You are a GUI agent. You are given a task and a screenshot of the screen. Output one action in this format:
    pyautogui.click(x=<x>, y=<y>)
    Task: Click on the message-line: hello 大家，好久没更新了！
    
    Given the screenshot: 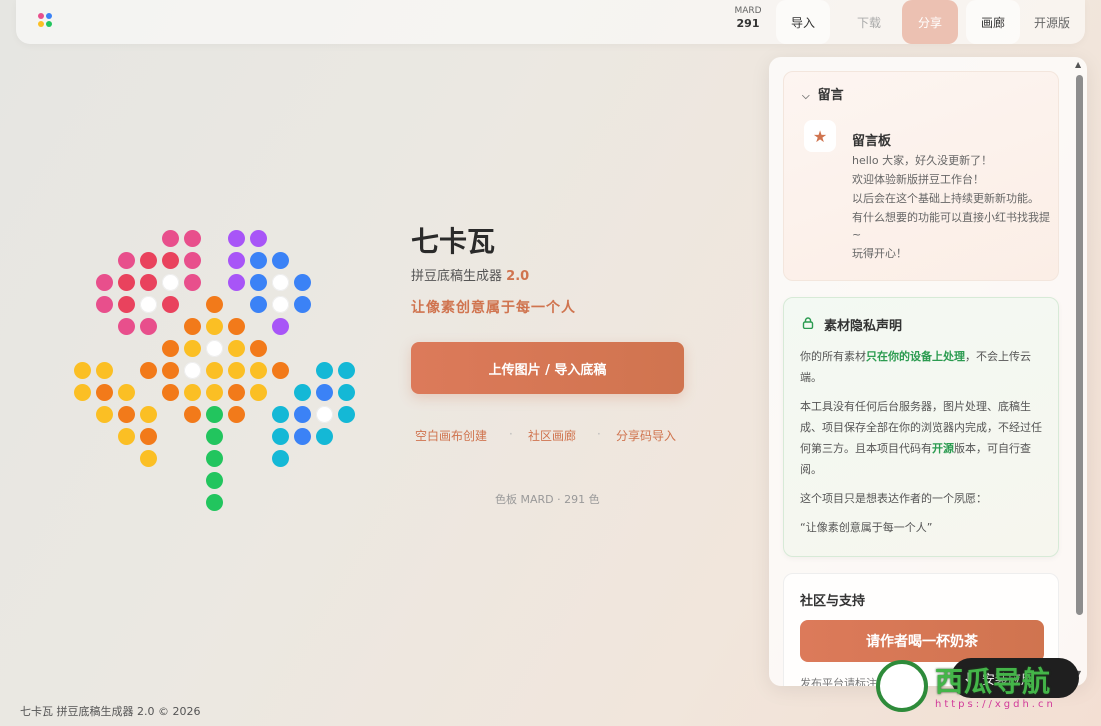 What is the action you would take?
    pyautogui.click(x=922, y=160)
    